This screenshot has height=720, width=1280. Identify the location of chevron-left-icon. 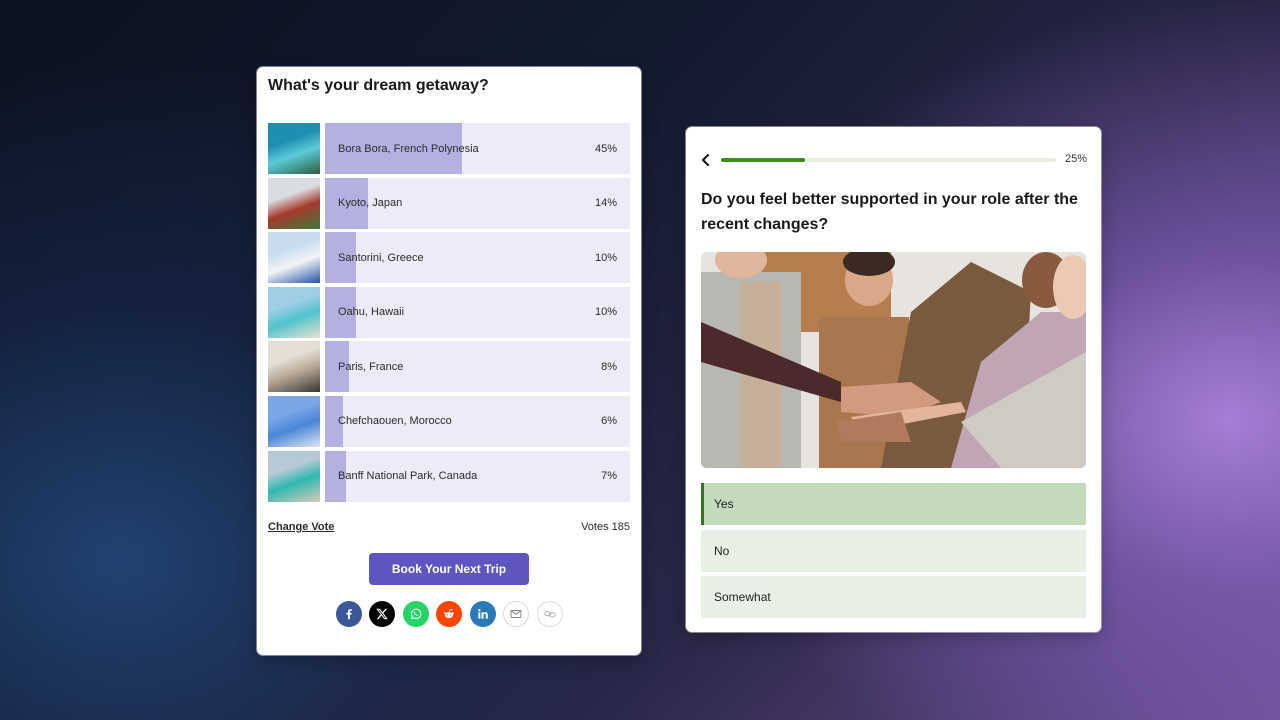
(705, 160).